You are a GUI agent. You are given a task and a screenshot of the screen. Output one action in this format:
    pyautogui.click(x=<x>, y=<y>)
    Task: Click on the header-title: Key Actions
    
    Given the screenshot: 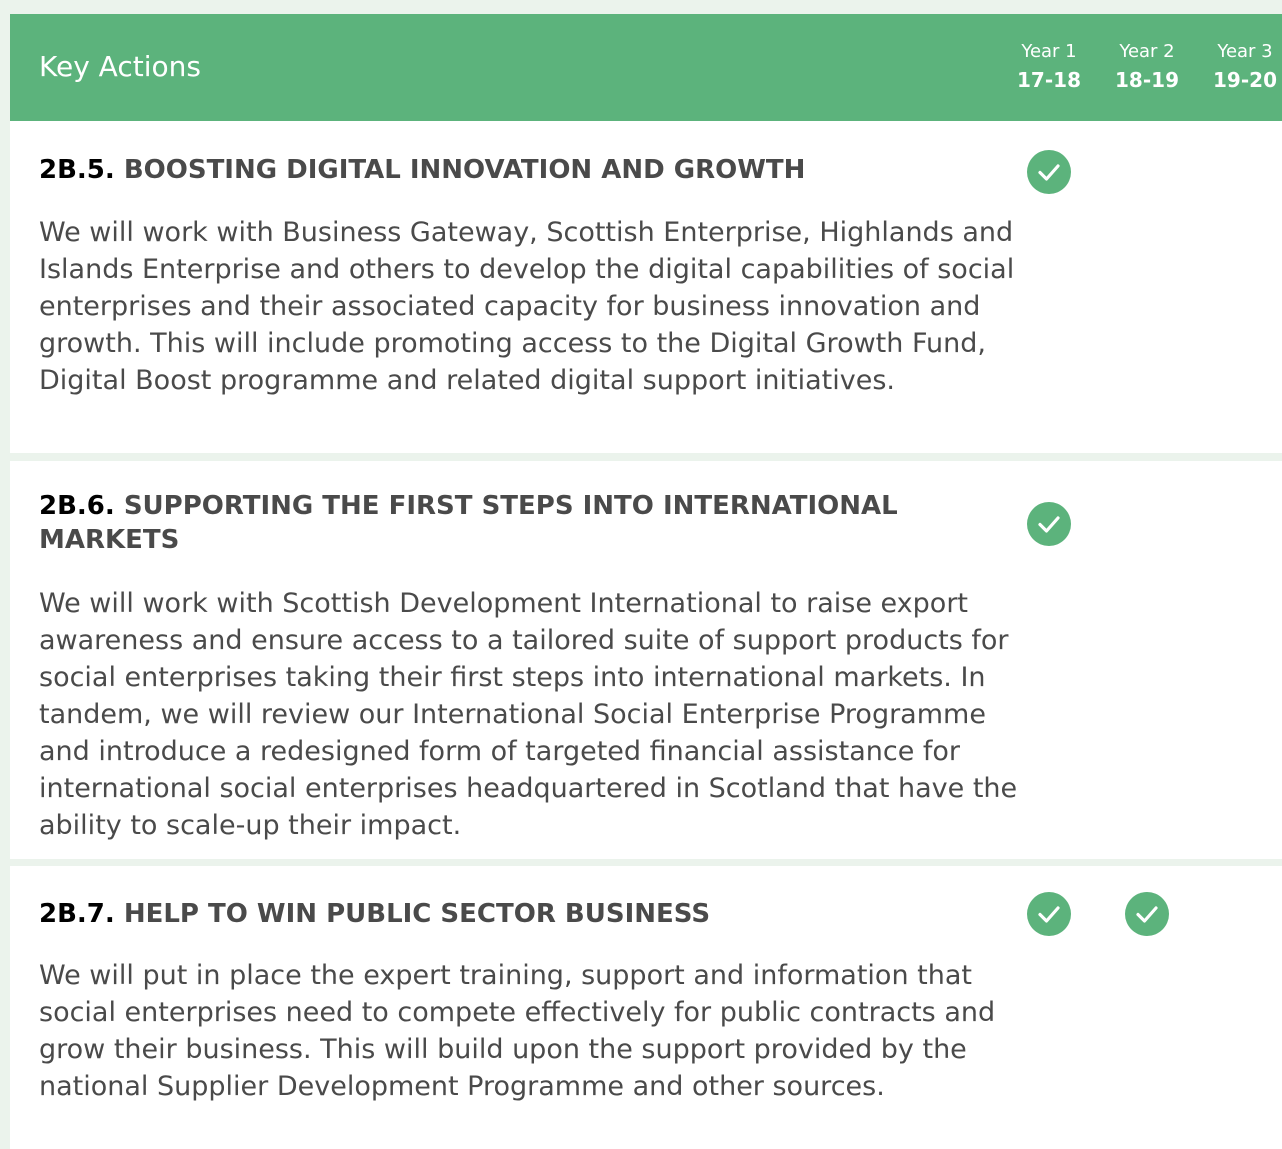 What is the action you would take?
    pyautogui.click(x=120, y=66)
    